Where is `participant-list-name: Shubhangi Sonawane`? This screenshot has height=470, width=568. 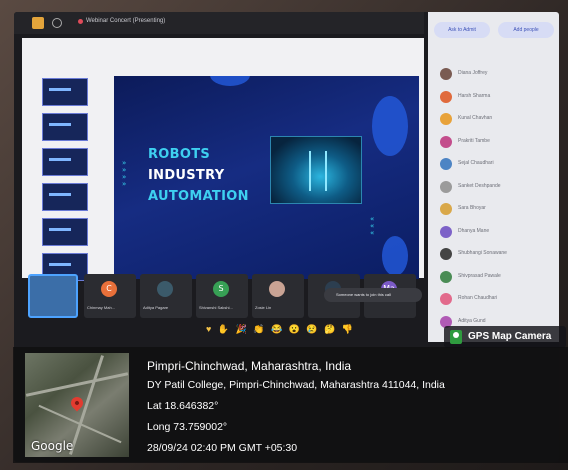
participant-list-name: Shubhangi Sonawane is located at coordinates (482, 253).